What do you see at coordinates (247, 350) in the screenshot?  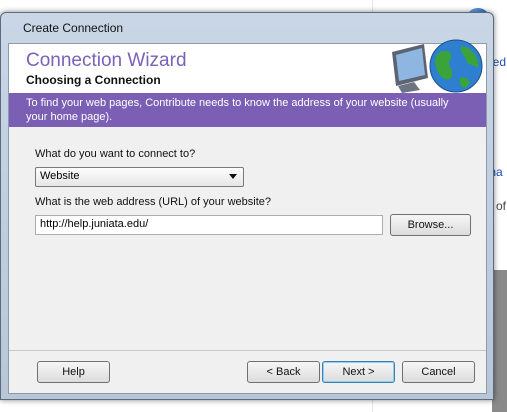 I see `footer-divider` at bounding box center [247, 350].